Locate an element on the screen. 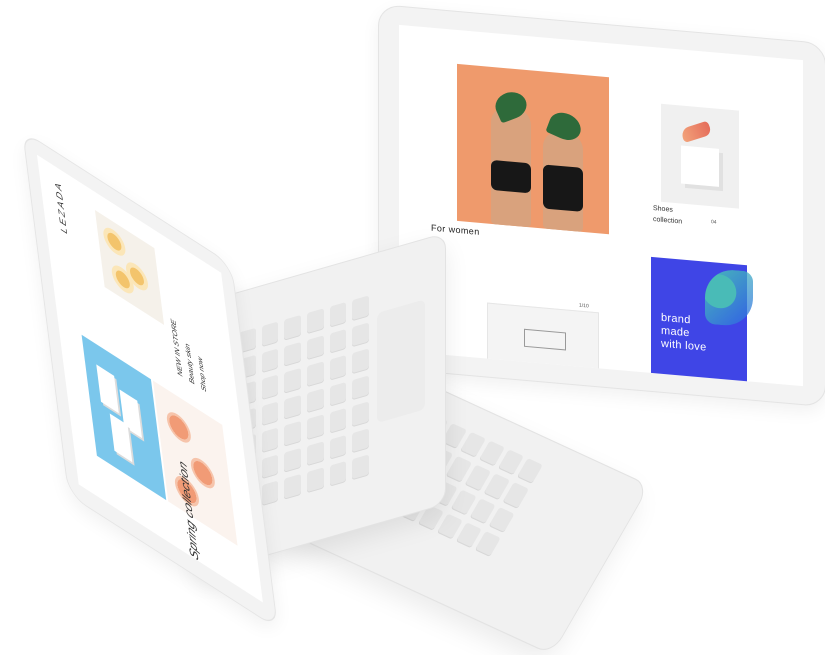  cosmetic-jar is located at coordinates (179, 427).